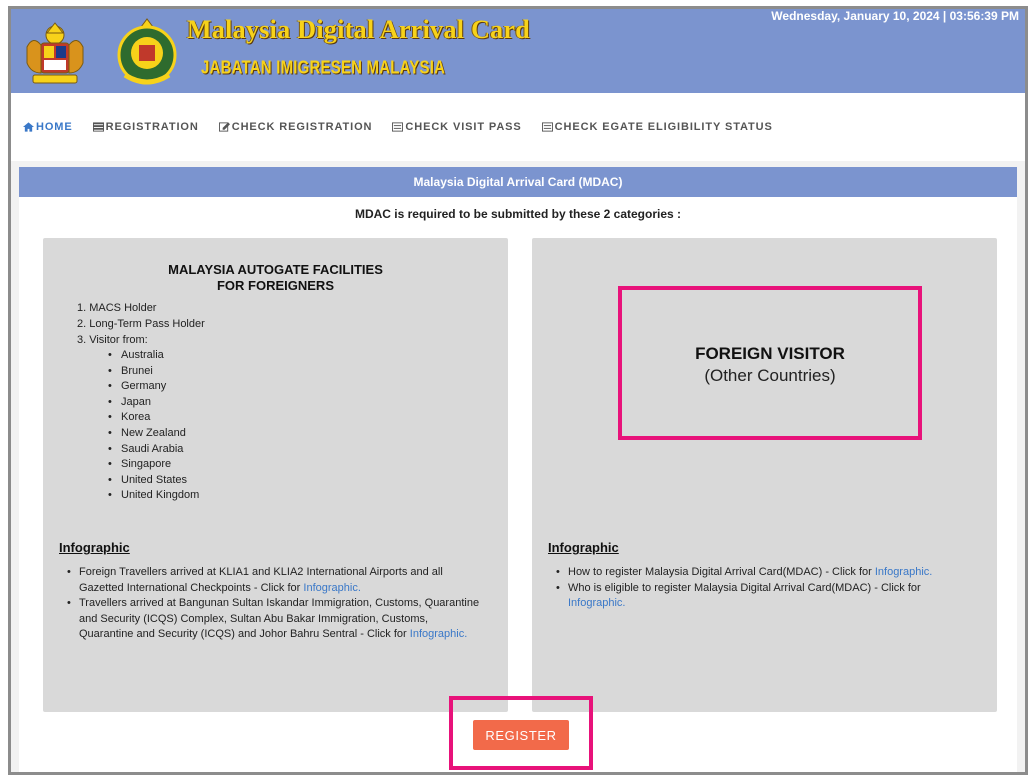  What do you see at coordinates (583, 547) in the screenshot?
I see `right-infographic-heading: Infographic` at bounding box center [583, 547].